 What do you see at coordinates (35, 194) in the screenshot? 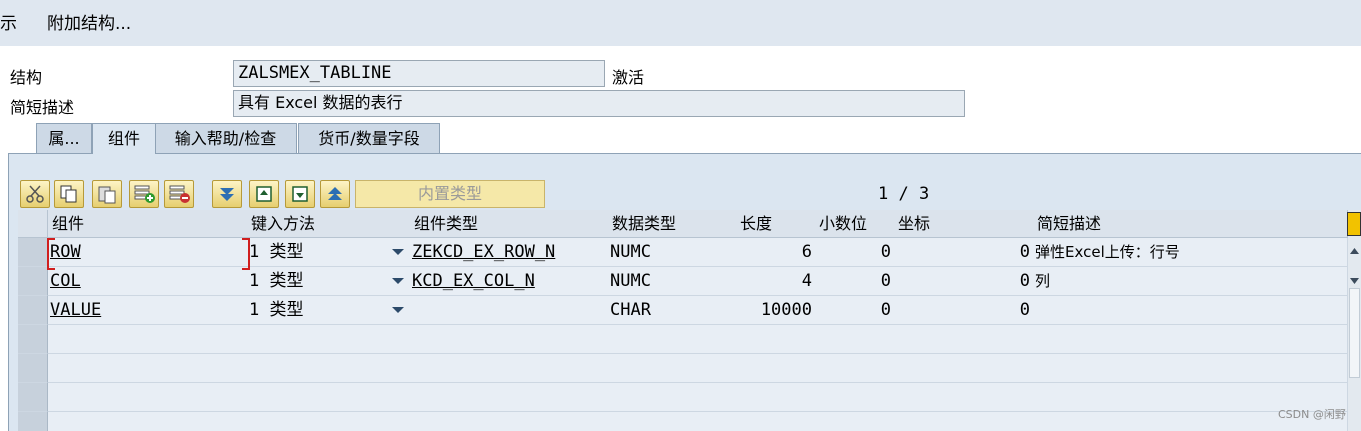
I see `cut-button` at bounding box center [35, 194].